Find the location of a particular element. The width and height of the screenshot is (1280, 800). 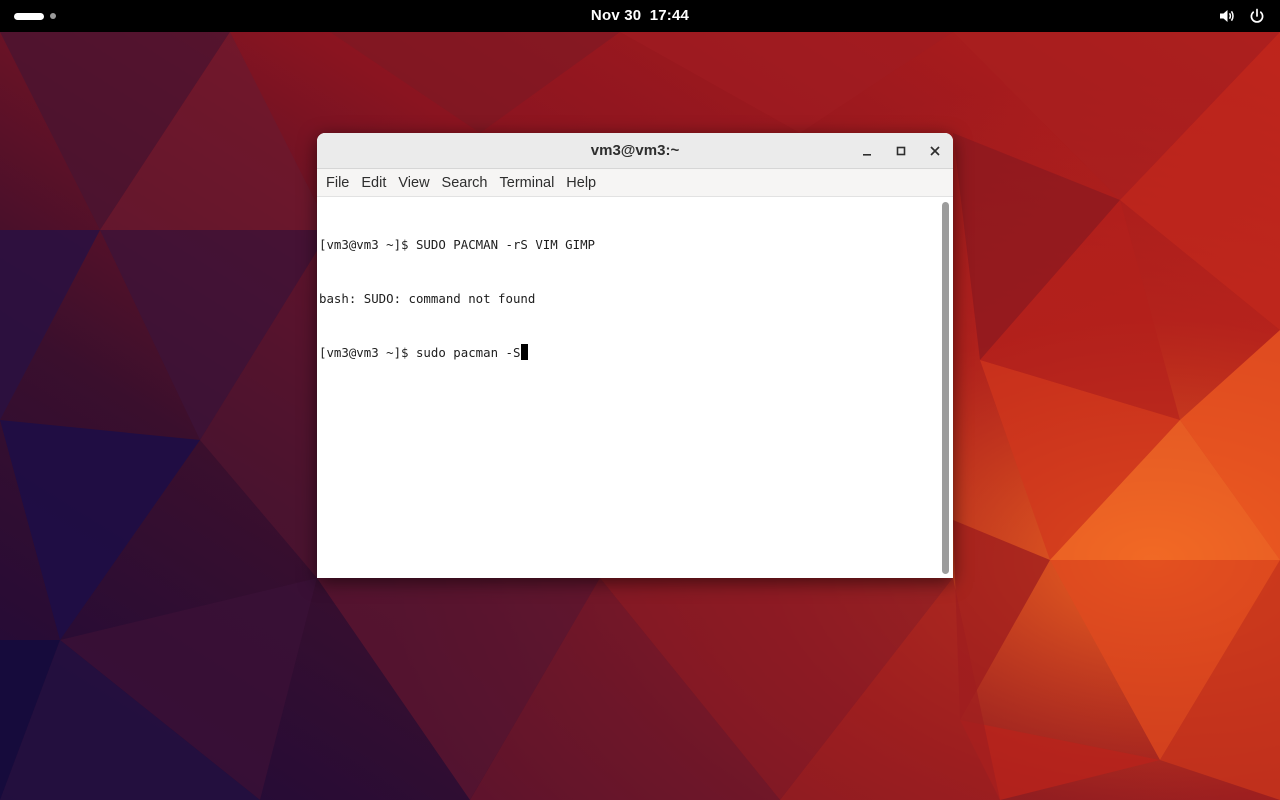

power-icon is located at coordinates (1257, 16).